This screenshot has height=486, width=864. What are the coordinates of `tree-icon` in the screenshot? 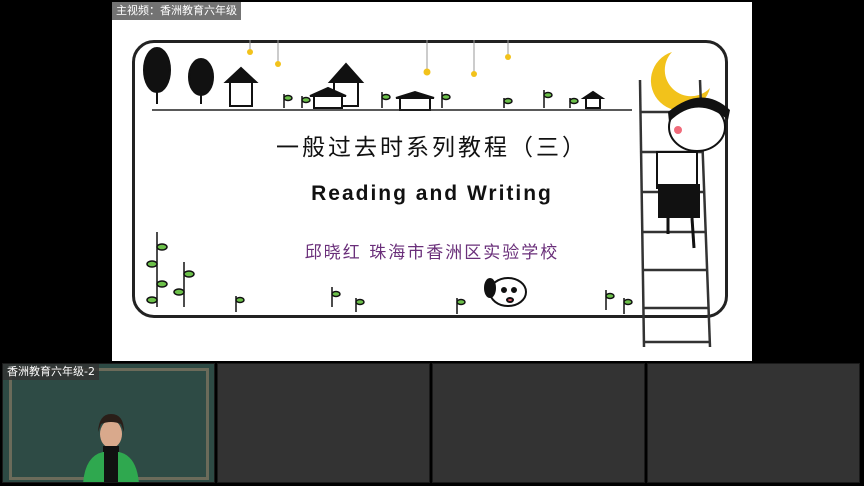 It's located at (178, 75).